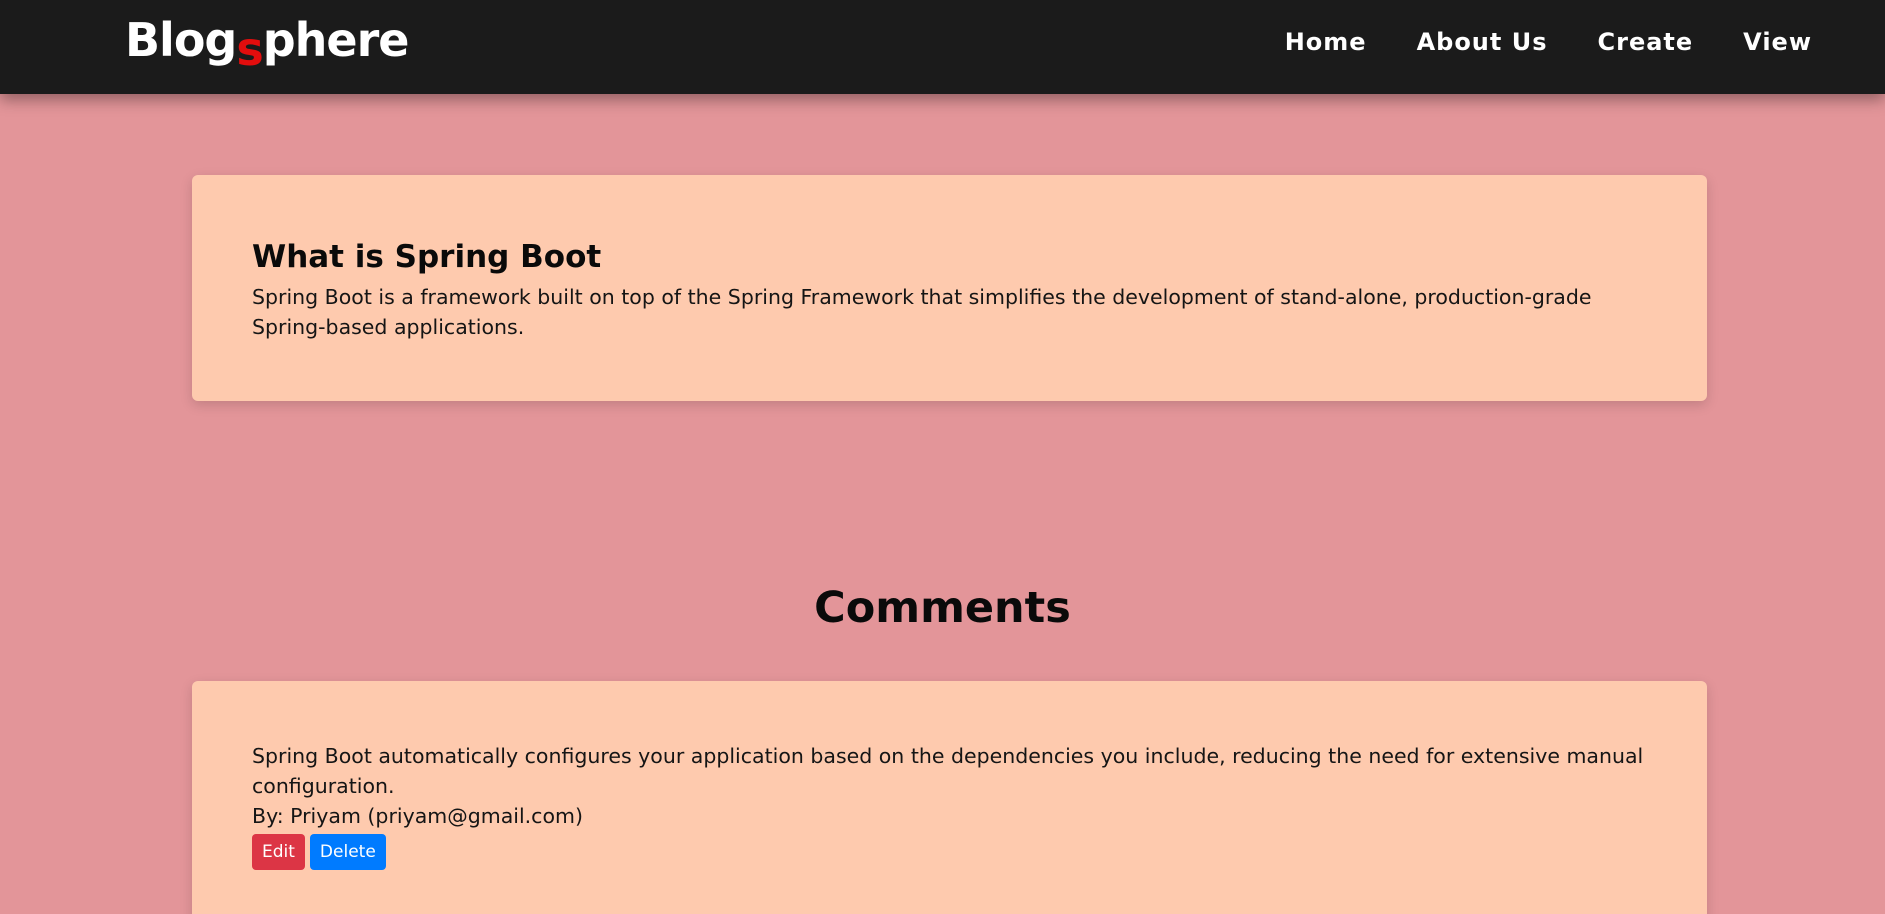 The width and height of the screenshot is (1885, 914). I want to click on brand-logo: Blogsphere, so click(267, 44).